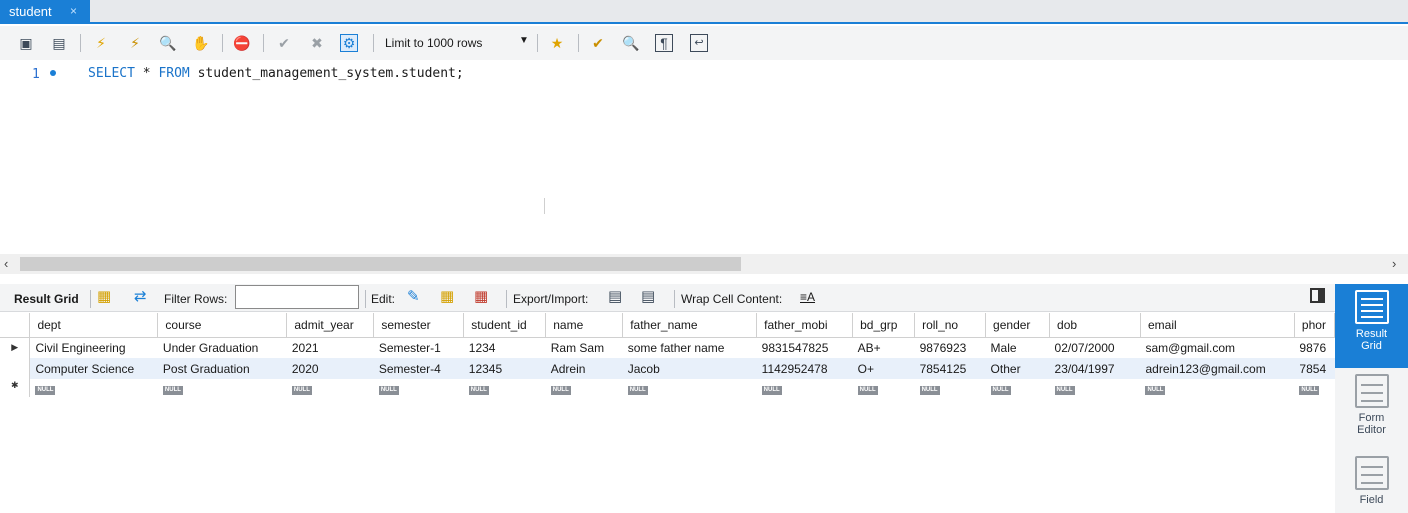 This screenshot has height=513, width=1408. Describe the element at coordinates (584, 347) in the screenshot. I see `table-cell: Ram Sam` at that location.